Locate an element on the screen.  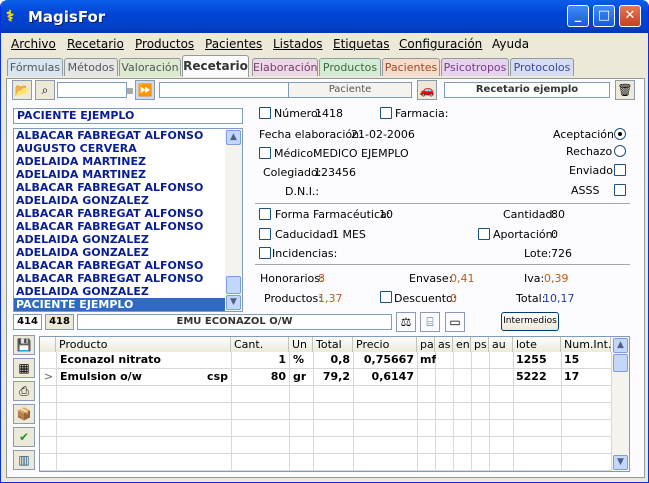
aportacion-checkbox is located at coordinates (484, 234).